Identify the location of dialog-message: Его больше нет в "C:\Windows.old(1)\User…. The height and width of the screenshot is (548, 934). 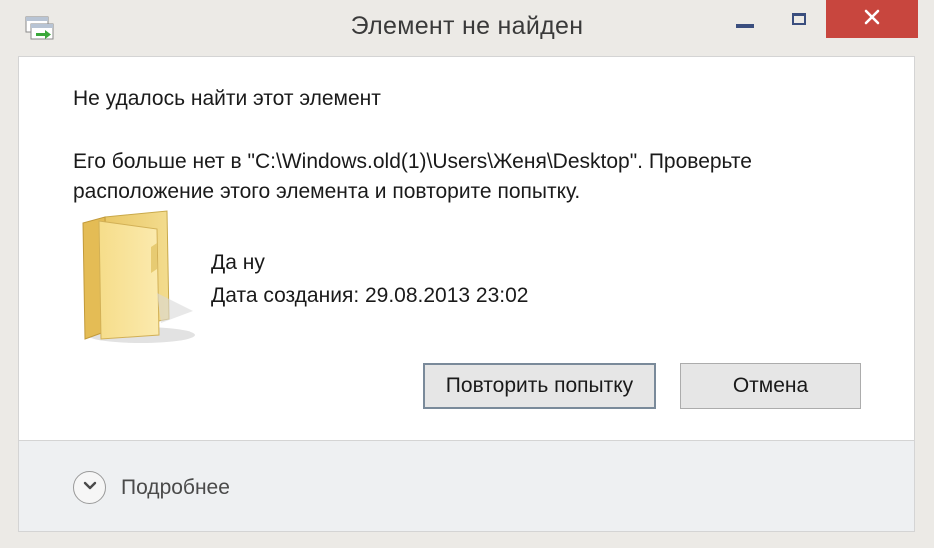
(412, 176).